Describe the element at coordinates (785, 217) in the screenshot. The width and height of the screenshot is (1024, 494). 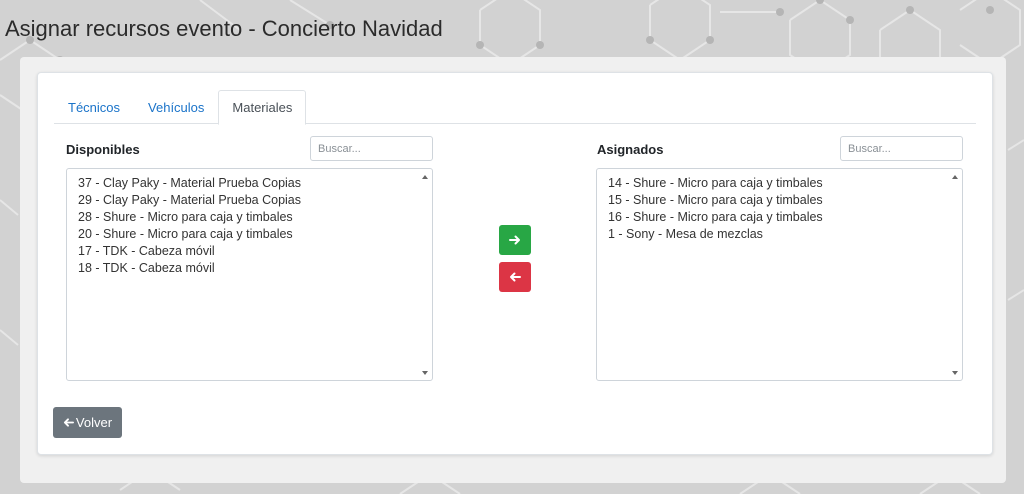
I see `list-item: 16 - Shure - Micro para caja y timbales` at that location.